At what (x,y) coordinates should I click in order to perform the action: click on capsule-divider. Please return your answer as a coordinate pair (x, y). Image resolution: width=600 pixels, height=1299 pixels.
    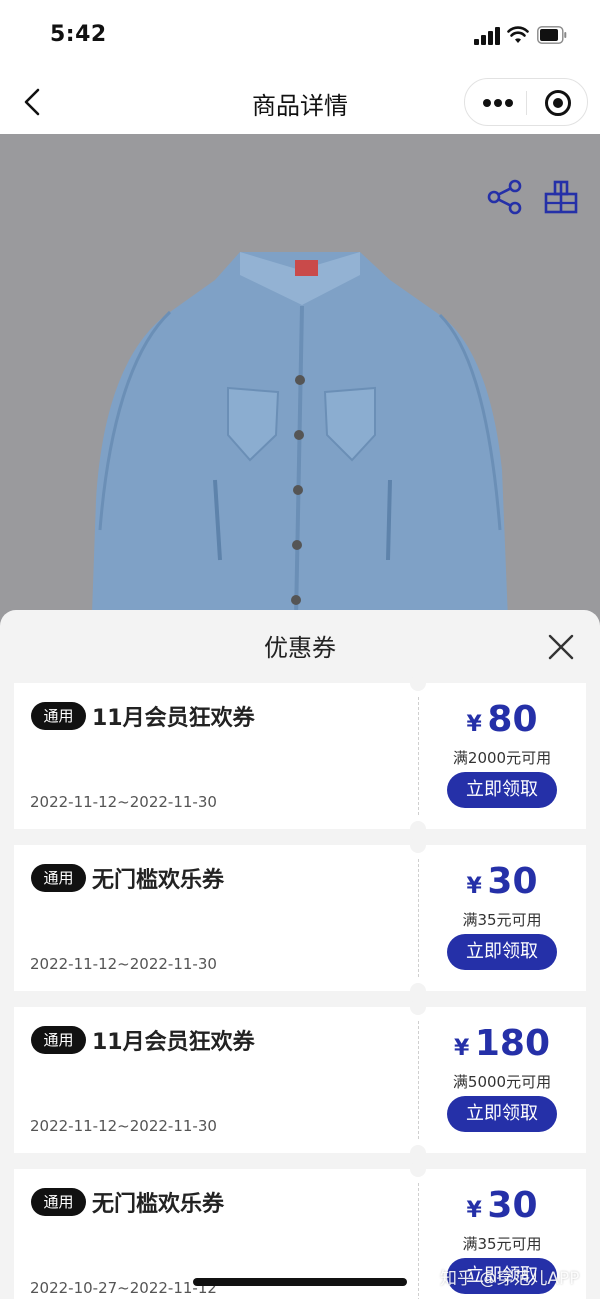
    Looking at the image, I should click on (526, 103).